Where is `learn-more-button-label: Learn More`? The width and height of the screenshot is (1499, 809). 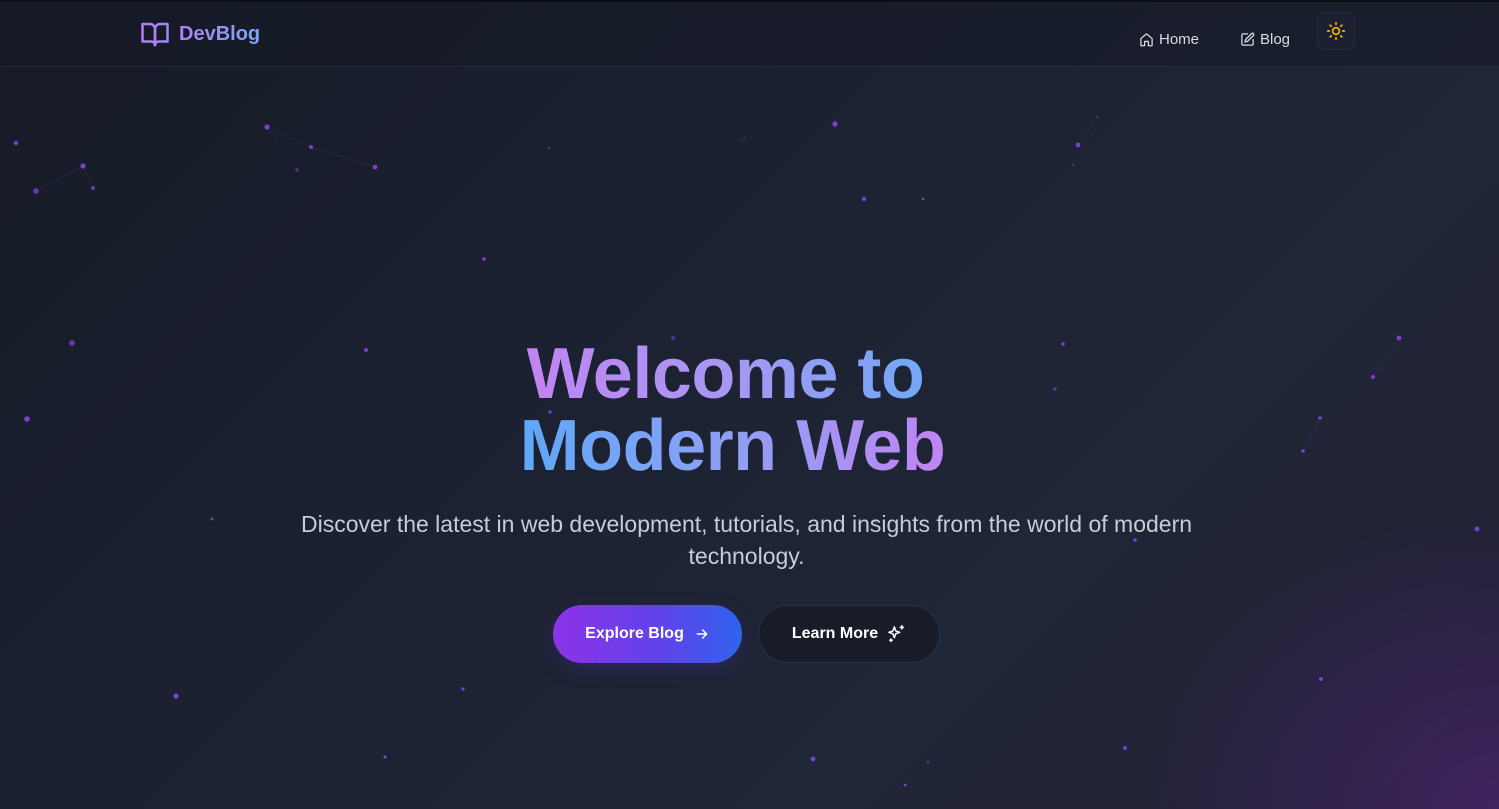
learn-more-button-label: Learn More is located at coordinates (835, 633).